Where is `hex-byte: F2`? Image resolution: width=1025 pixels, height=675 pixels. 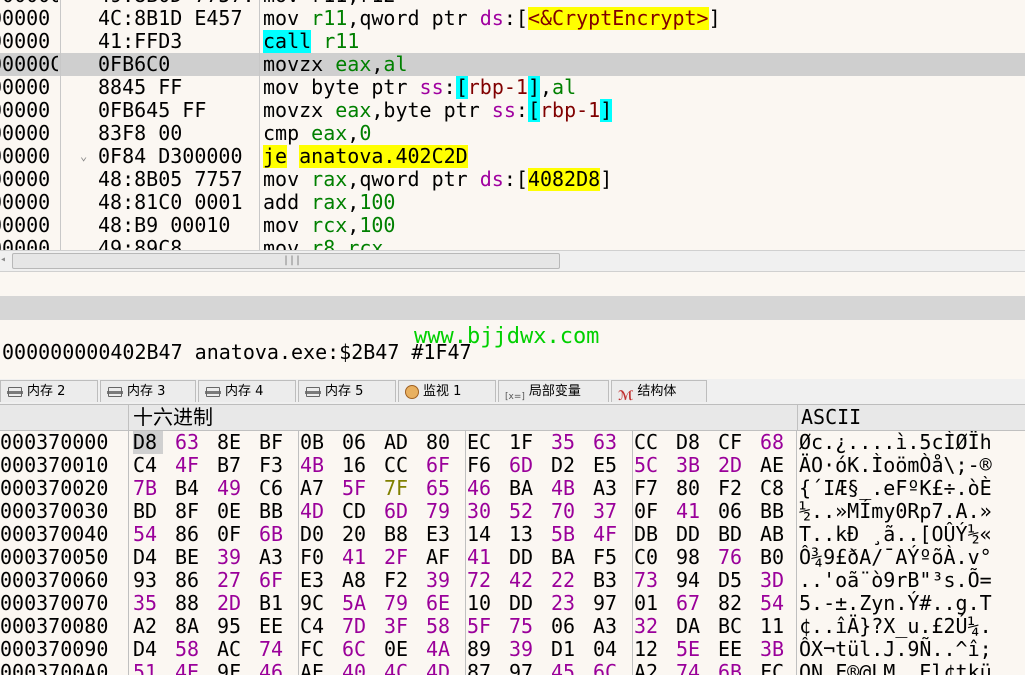 hex-byte: F2 is located at coordinates (399, 580).